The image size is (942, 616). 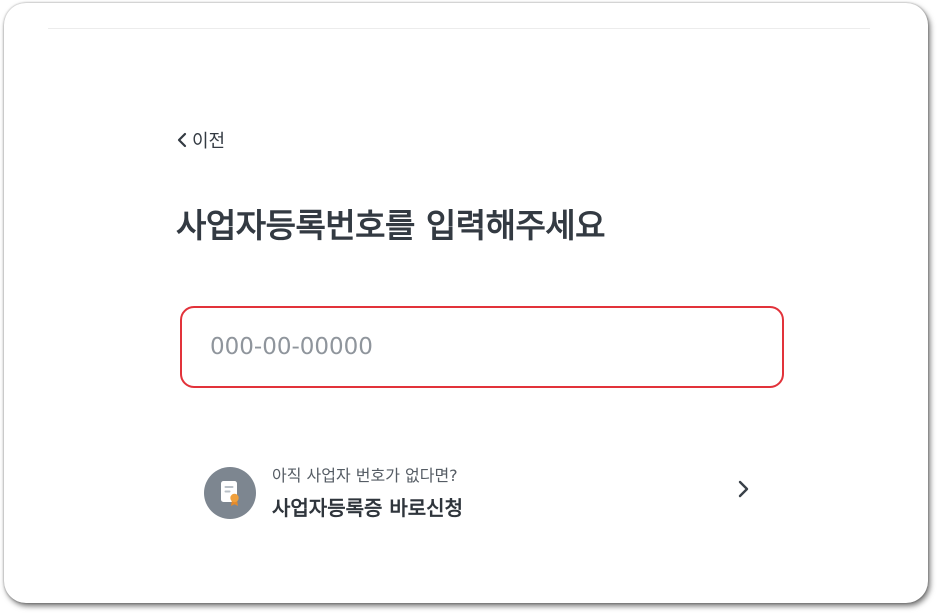 What do you see at coordinates (230, 493) in the screenshot?
I see `certificate-icon` at bounding box center [230, 493].